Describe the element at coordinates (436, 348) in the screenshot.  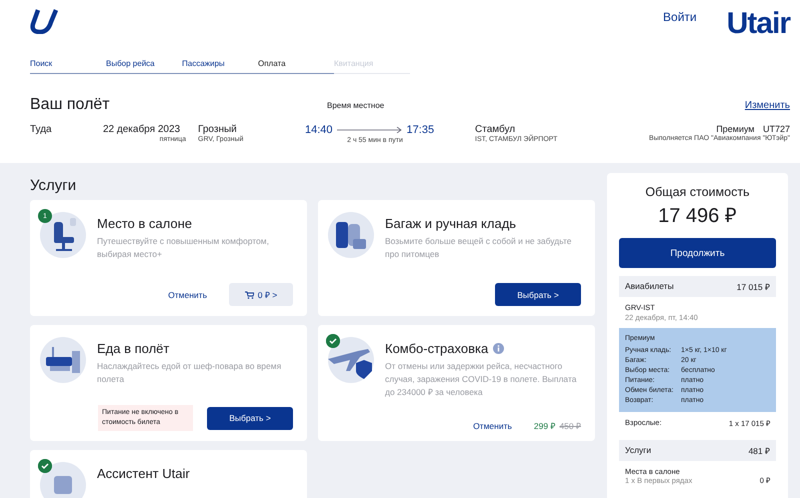
I see `card-title: Комбо-страховка` at that location.